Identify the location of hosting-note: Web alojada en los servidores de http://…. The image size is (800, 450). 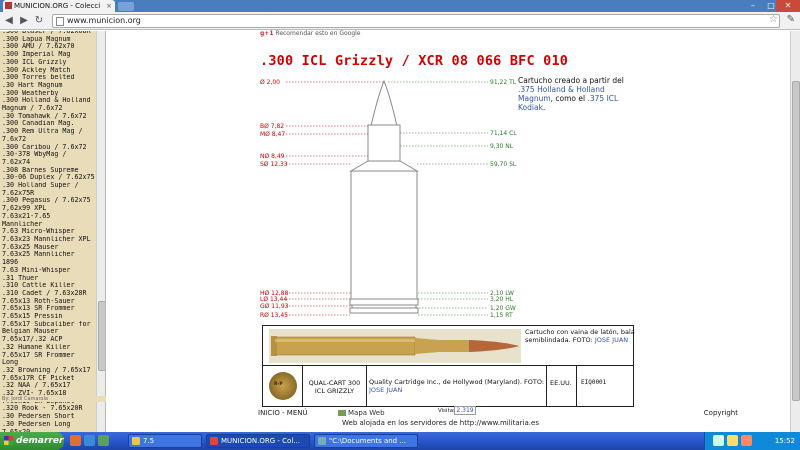
(440, 423).